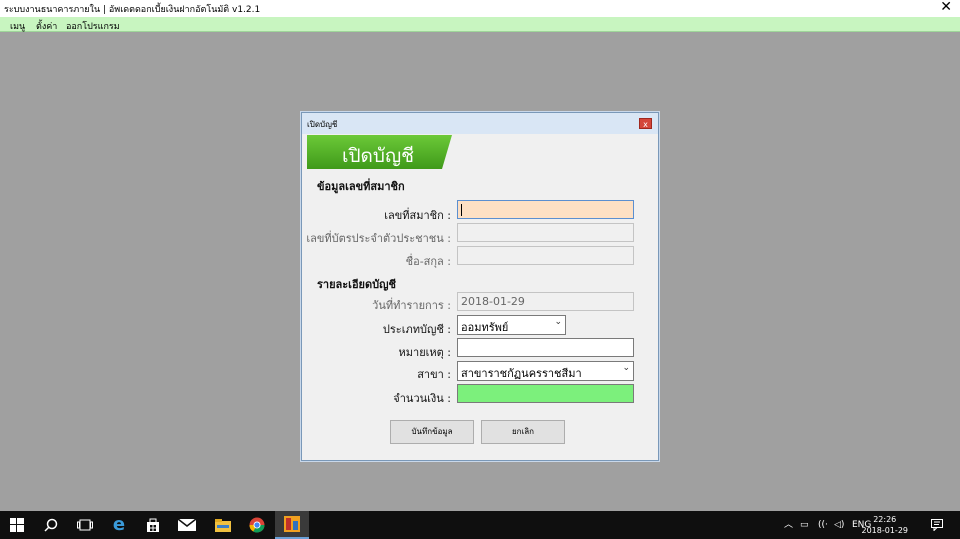 The image size is (960, 539). I want to click on menu-item-exit: ออกโปรแกรม, so click(93, 26).